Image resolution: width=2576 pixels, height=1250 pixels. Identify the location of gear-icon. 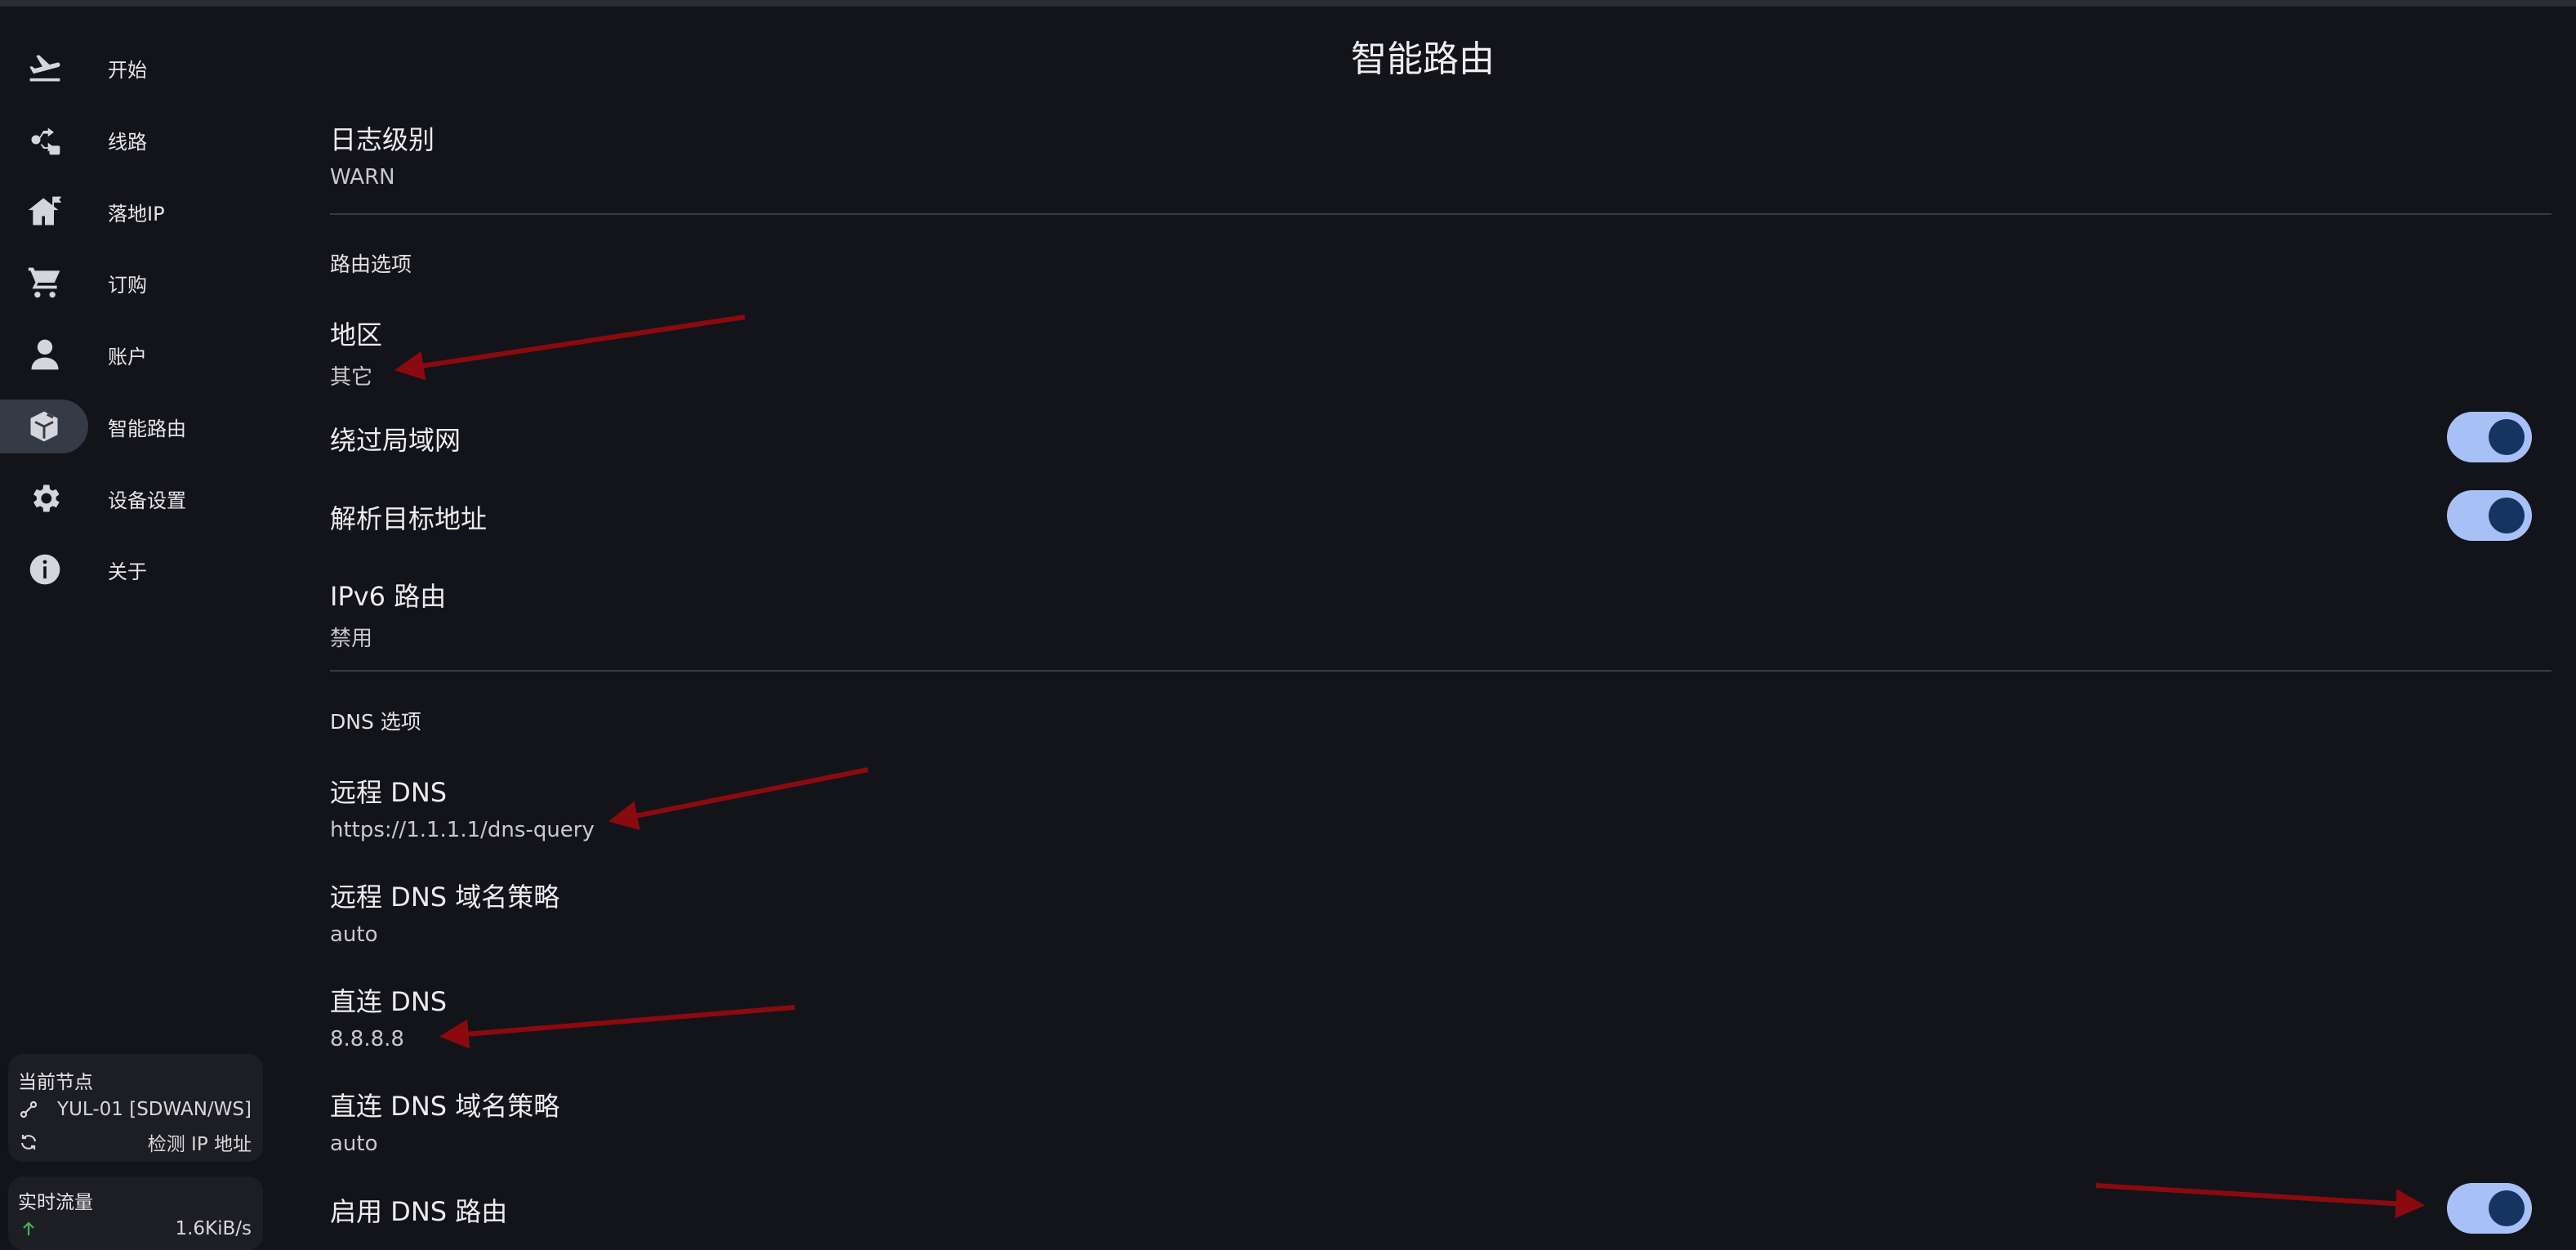
(45, 498).